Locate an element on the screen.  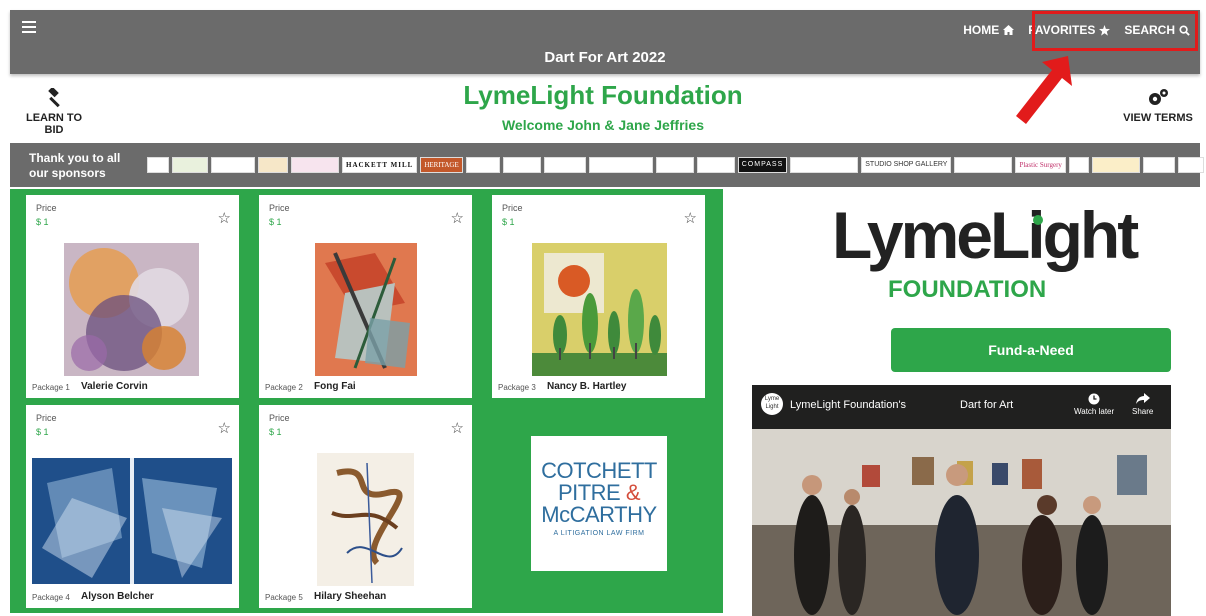
sponsor-card-sub: A LITIGATION LAW FIRM is located at coordinates (599, 533).